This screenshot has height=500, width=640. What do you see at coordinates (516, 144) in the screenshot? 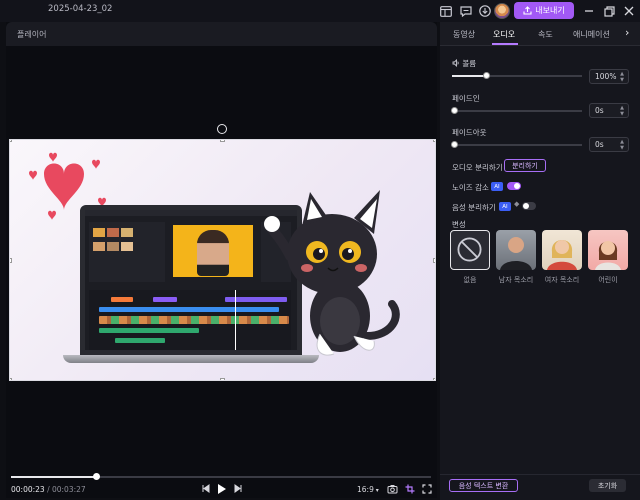
I see `fadeout-slider` at bounding box center [516, 144].